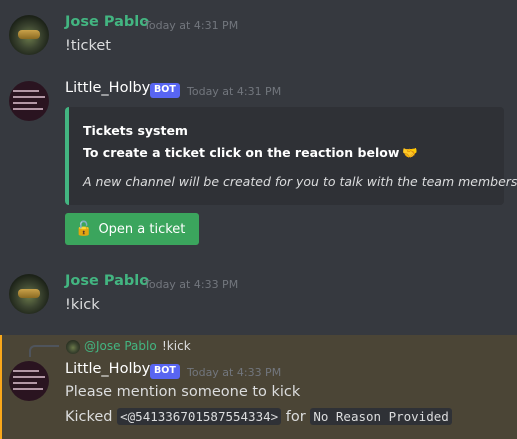 Image resolution: width=517 pixels, height=439 pixels. What do you see at coordinates (120, 346) in the screenshot?
I see `reply-author: @Jose Pablo` at bounding box center [120, 346].